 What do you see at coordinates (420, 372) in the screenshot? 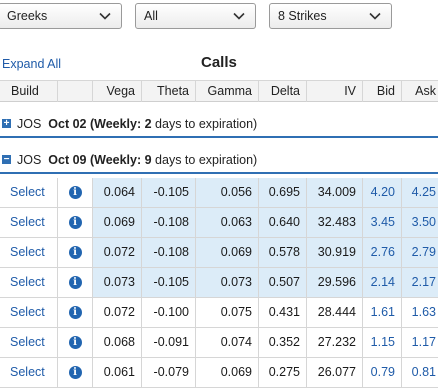
I see `ask-cell: 0.81` at bounding box center [420, 372].